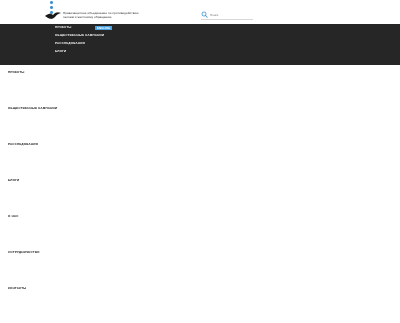 The image size is (400, 323). Describe the element at coordinates (231, 14) in the screenshot. I see `search-input` at that location.